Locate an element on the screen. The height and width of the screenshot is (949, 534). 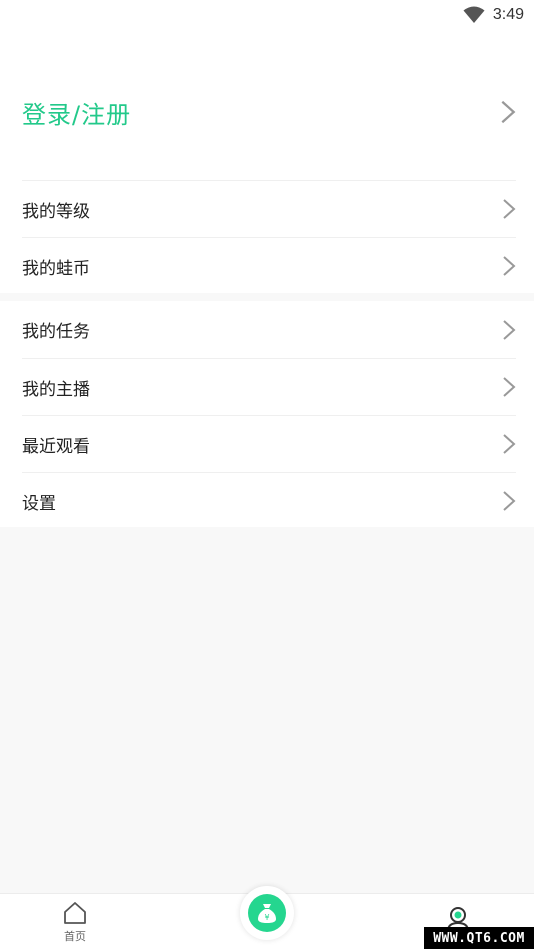
menu-item-my-tasks: 我的任务 is located at coordinates (269, 329).